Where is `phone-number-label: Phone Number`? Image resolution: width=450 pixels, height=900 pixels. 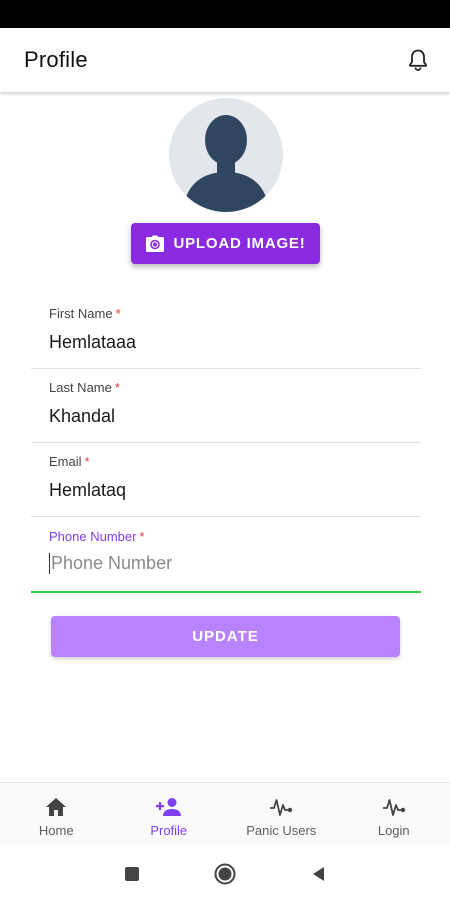 phone-number-label: Phone Number is located at coordinates (93, 536).